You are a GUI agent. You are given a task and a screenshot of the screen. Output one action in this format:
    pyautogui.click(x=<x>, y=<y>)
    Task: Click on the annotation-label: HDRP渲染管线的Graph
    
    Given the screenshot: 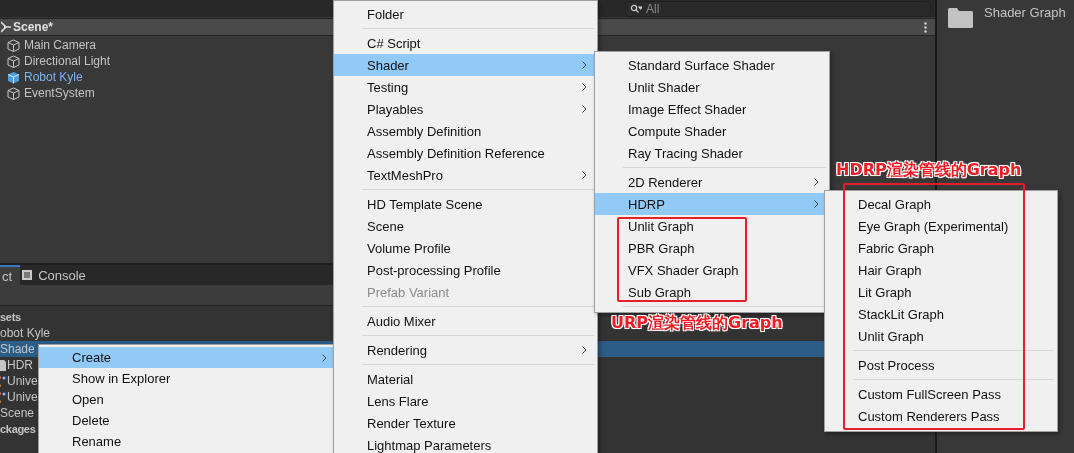 What is the action you would take?
    pyautogui.click(x=929, y=170)
    